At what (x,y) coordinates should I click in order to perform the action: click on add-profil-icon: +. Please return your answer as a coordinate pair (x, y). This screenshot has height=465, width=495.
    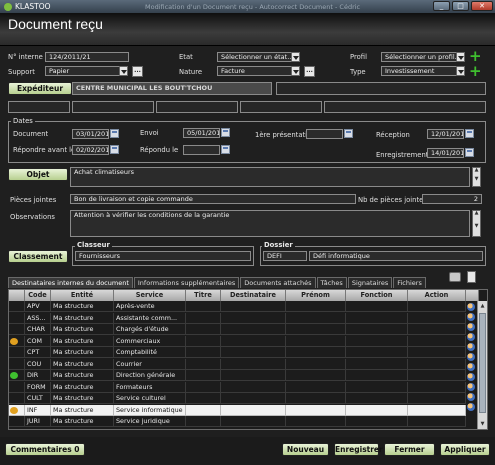
    Looking at the image, I should click on (475, 56).